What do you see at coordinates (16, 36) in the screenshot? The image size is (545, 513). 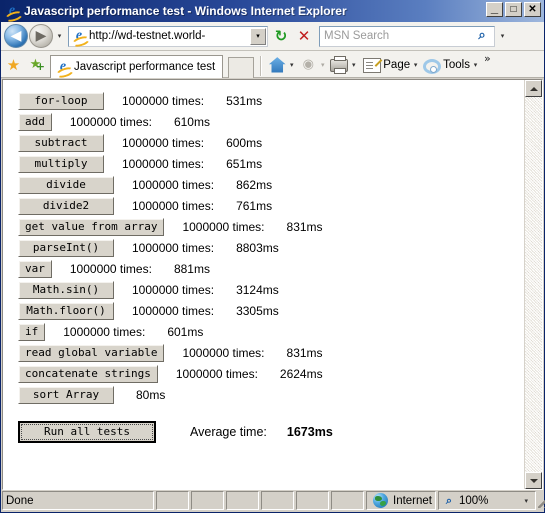 I see `back-button: ◀` at bounding box center [16, 36].